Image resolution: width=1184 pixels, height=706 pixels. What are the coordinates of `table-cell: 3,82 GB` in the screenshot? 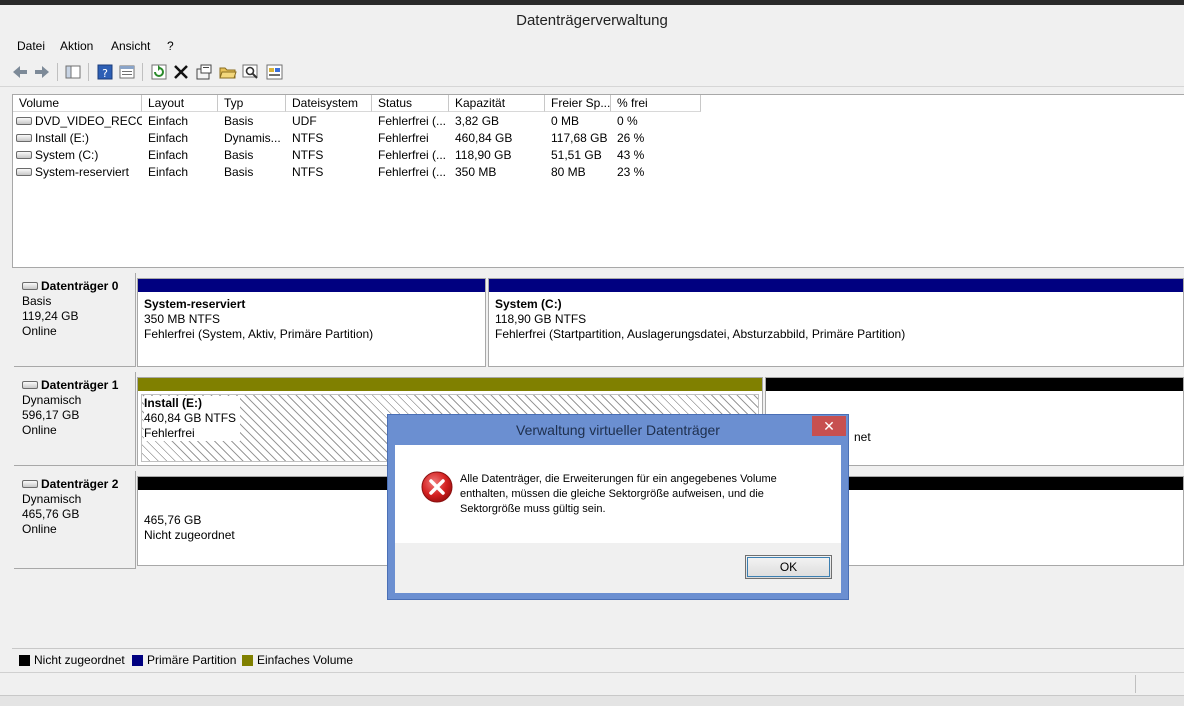 It's located at (477, 121).